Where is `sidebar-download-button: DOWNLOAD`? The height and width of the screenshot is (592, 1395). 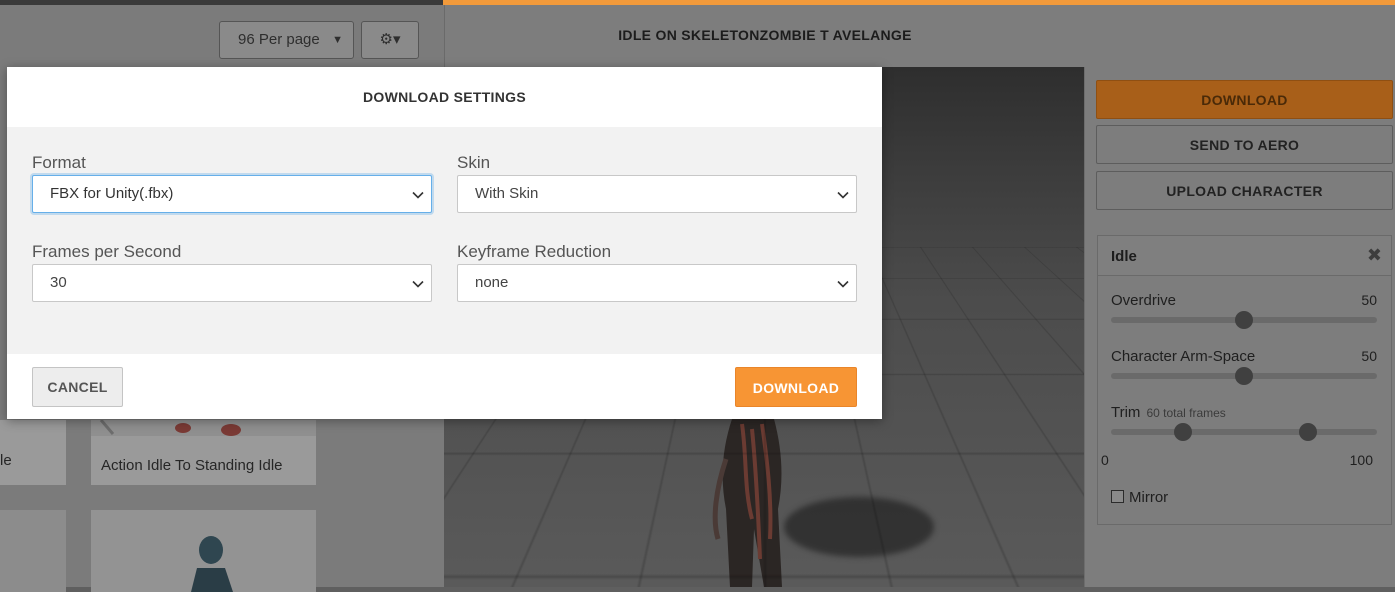
sidebar-download-button: DOWNLOAD is located at coordinates (1244, 99).